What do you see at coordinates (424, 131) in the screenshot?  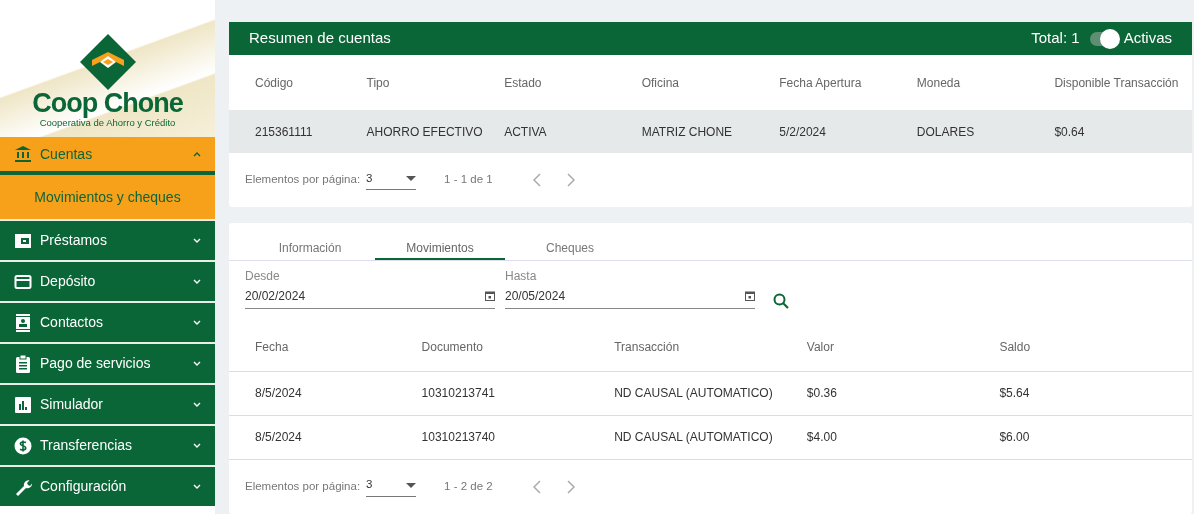 I see `table-cell: AHORRO EFECTIVO` at bounding box center [424, 131].